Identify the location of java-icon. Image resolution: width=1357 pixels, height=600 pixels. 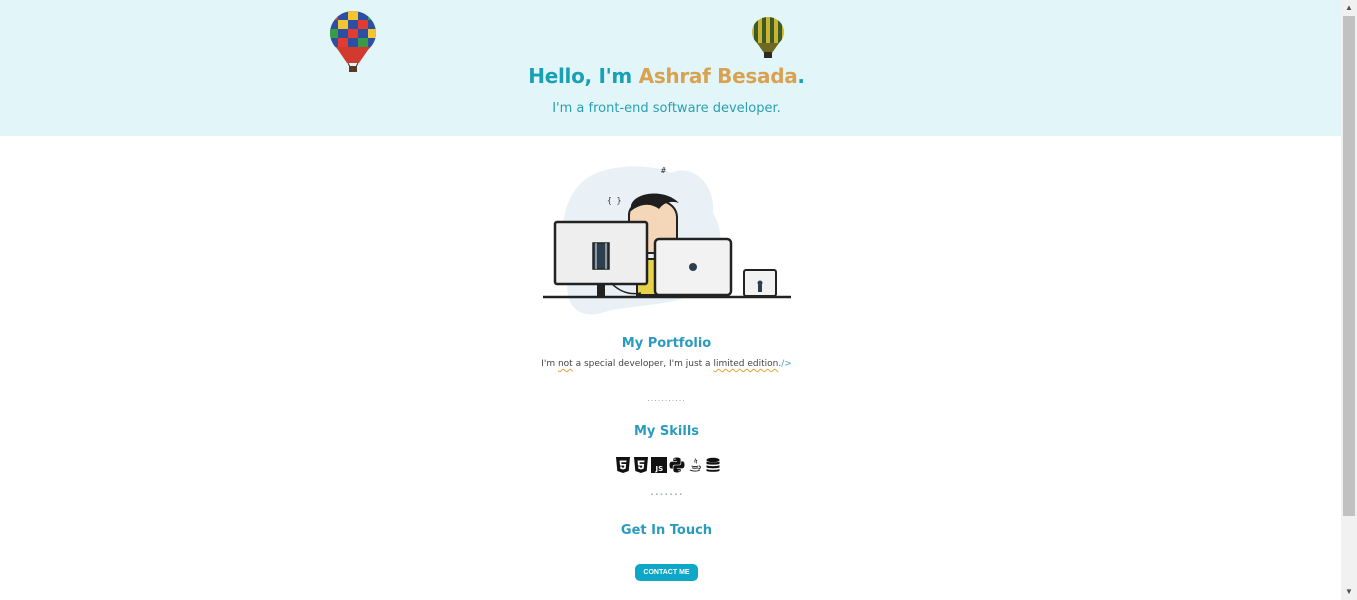
(695, 465).